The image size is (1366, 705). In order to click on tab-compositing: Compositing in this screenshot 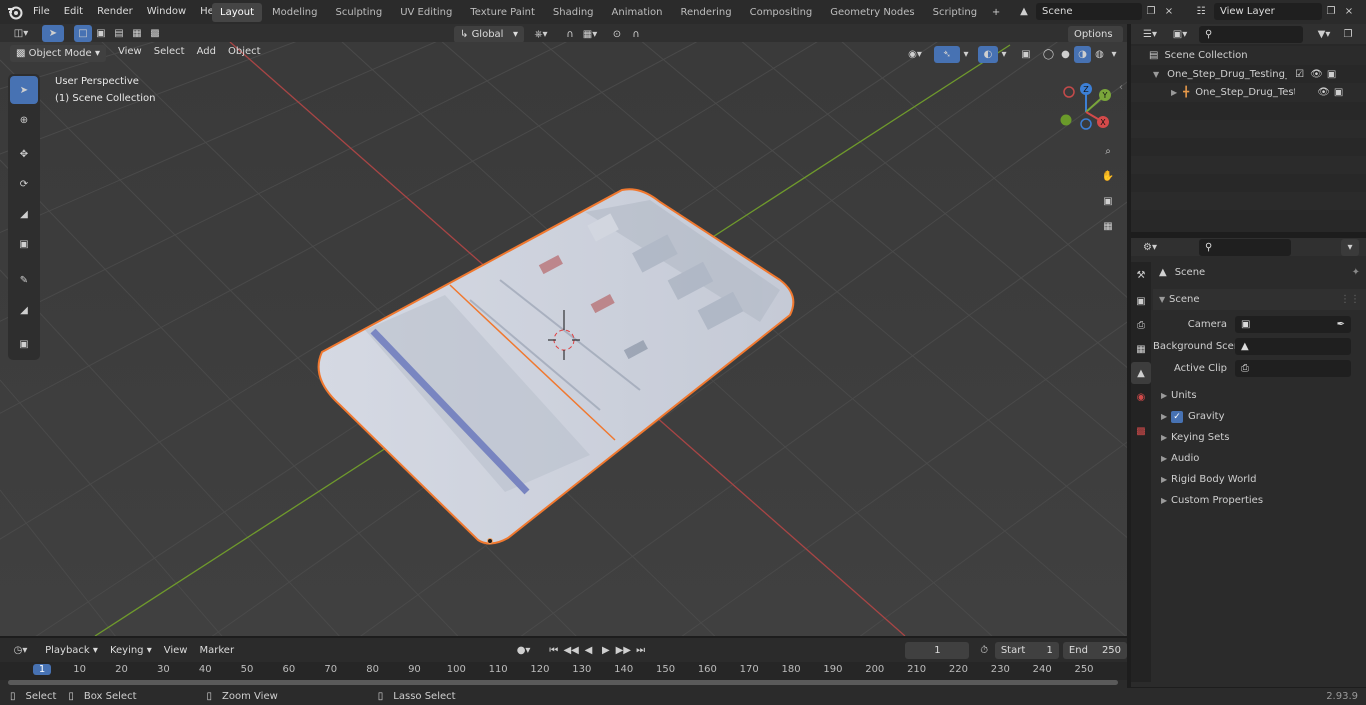, I will do `click(781, 12)`.